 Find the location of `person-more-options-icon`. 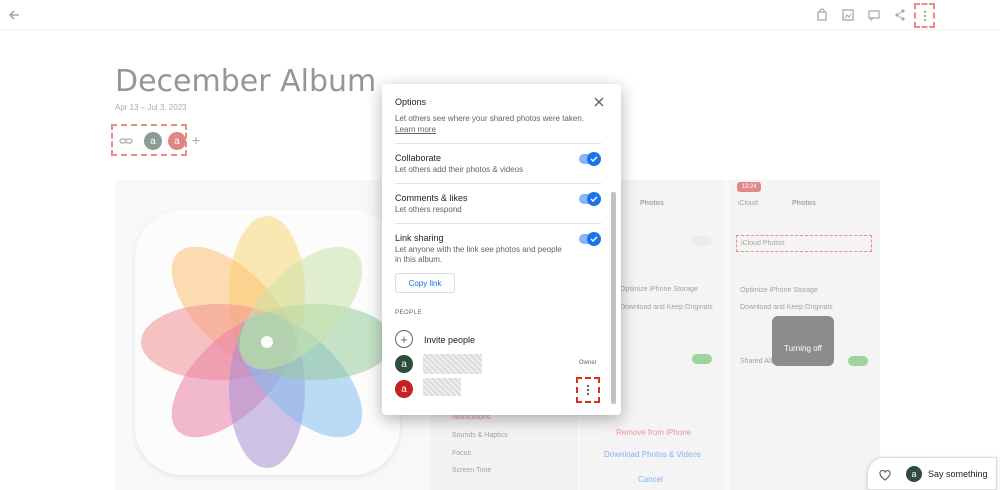

person-more-options-icon is located at coordinates (588, 390).